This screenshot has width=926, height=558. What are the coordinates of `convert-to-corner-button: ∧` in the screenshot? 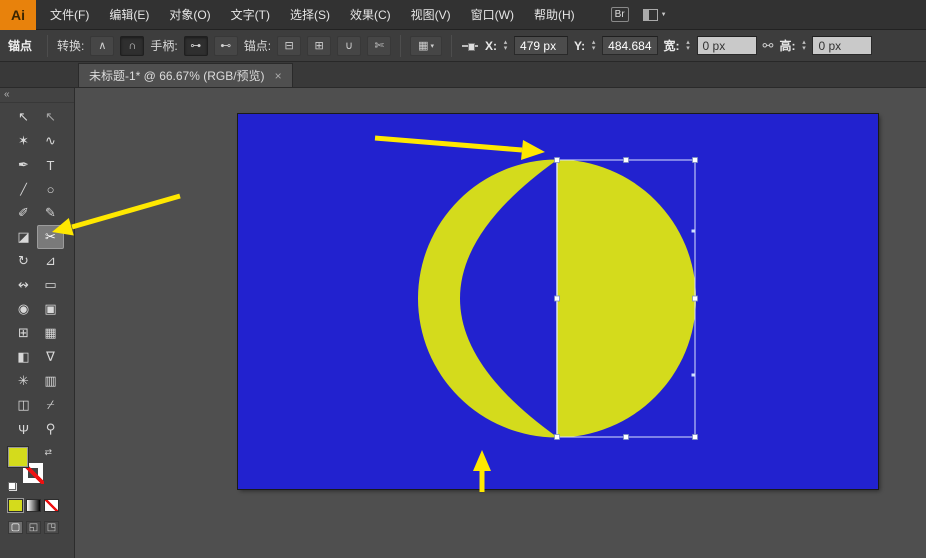 It's located at (102, 45).